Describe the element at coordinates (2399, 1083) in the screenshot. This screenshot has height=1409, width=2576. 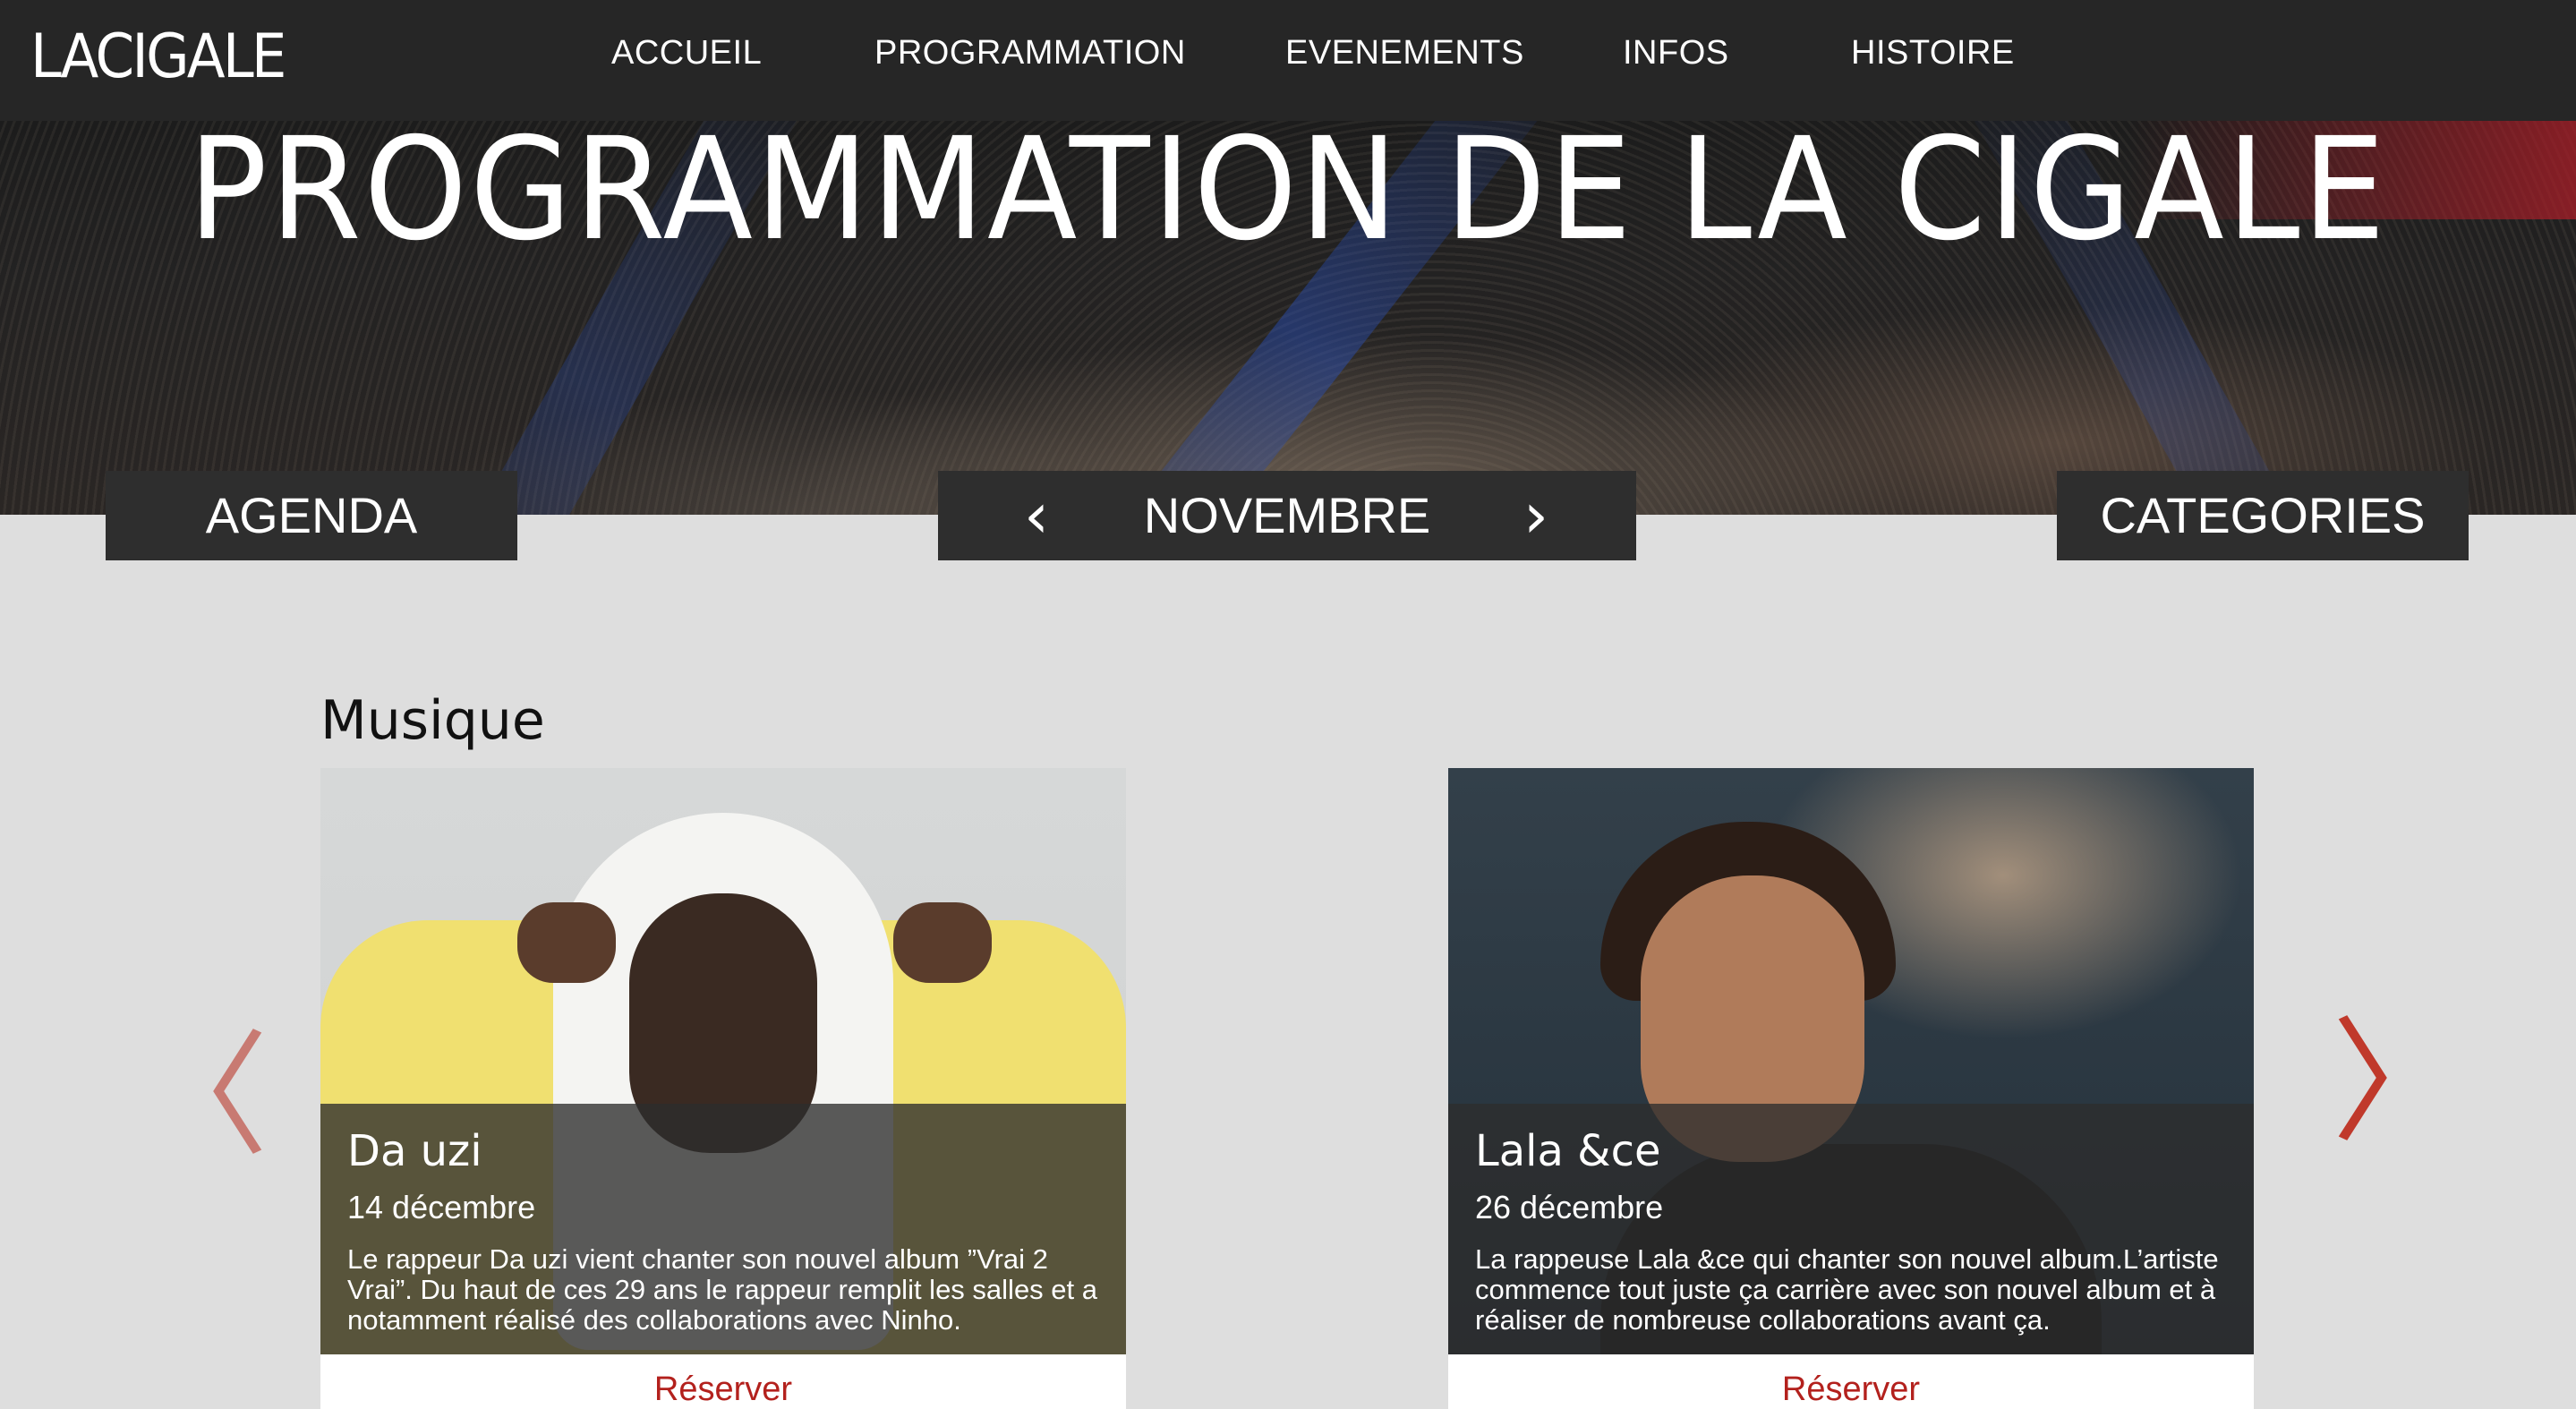
I see `carousel-next-arrow-icon: 〉` at that location.